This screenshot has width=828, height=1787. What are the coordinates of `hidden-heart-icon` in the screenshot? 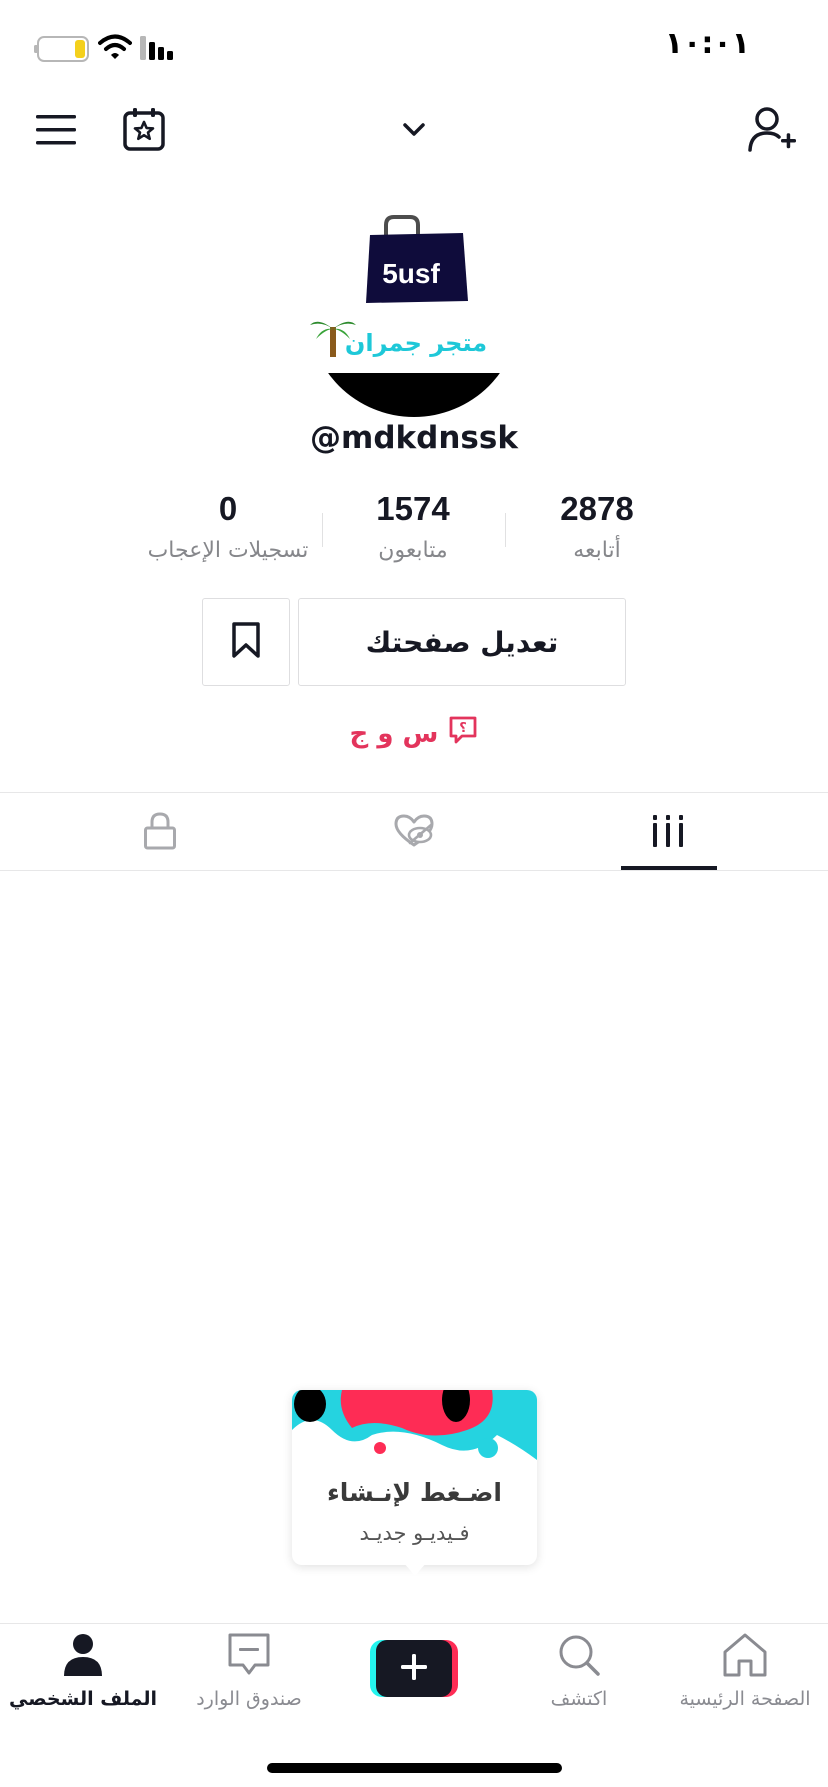 It's located at (414, 833).